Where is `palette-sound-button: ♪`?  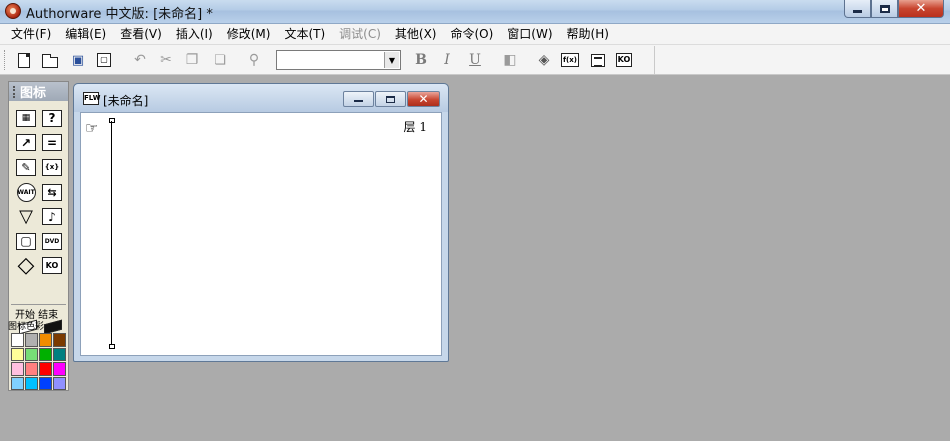
palette-sound-button: ♪ is located at coordinates (52, 216).